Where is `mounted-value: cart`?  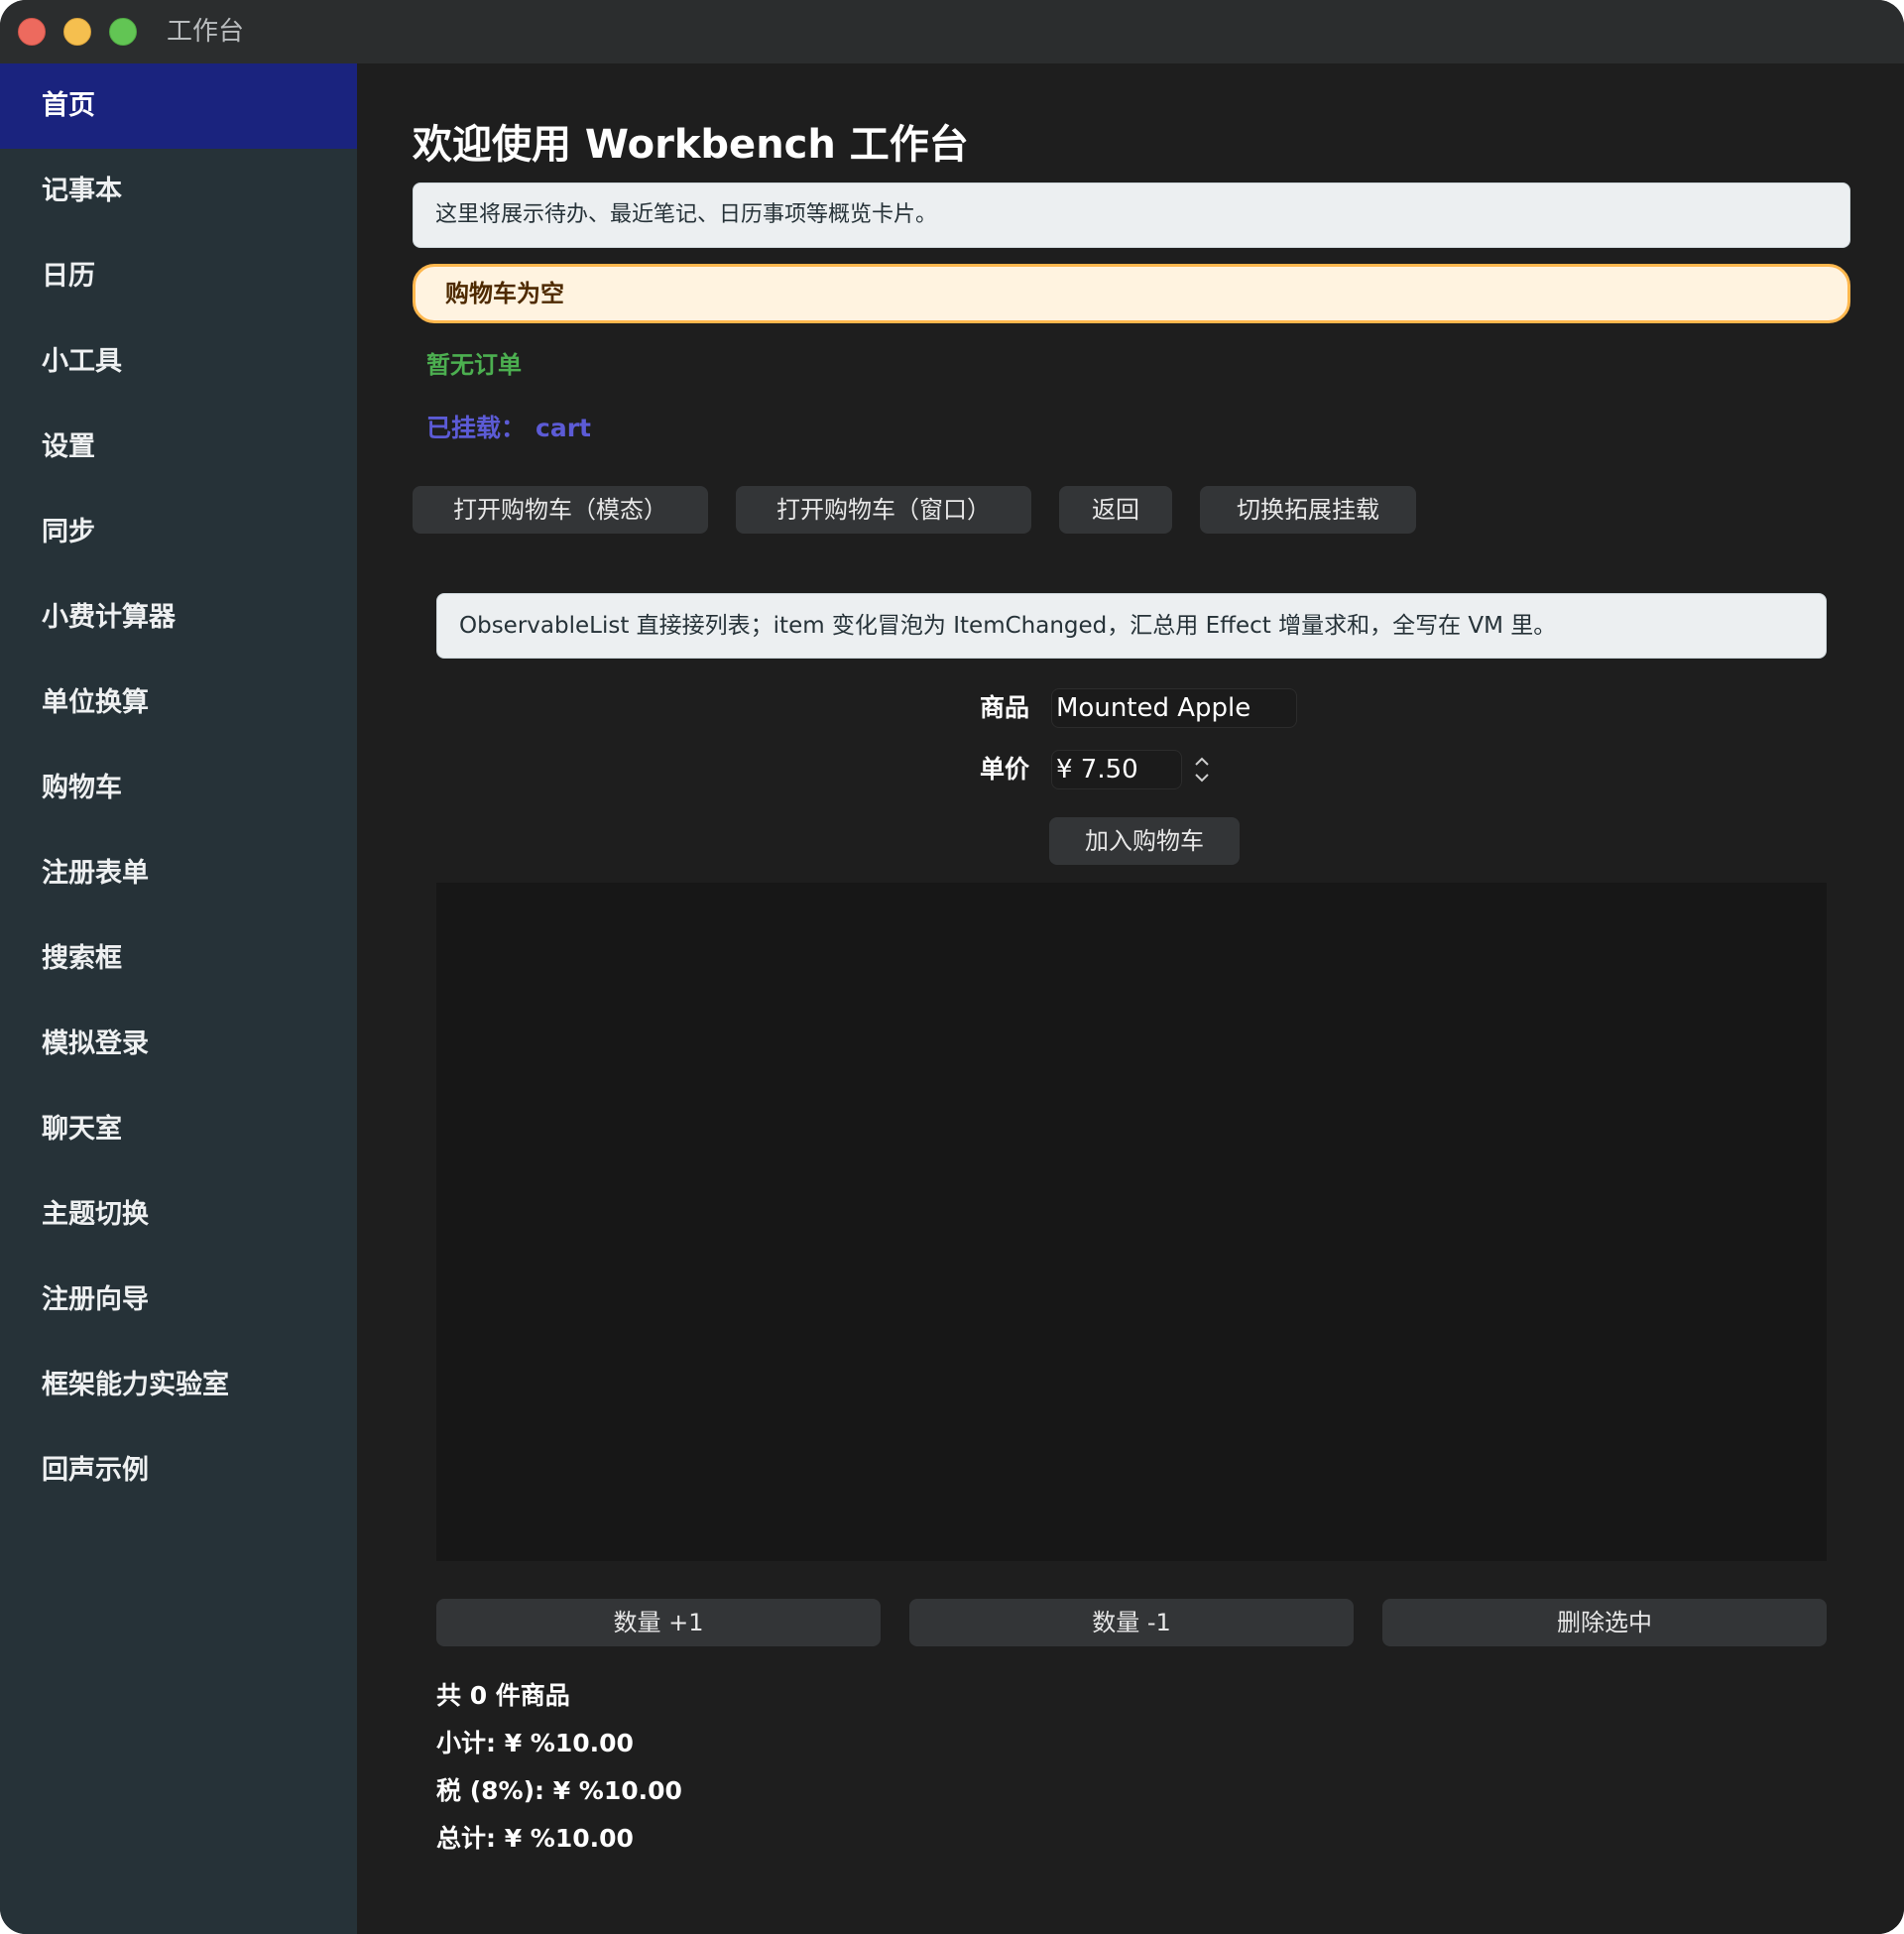 mounted-value: cart is located at coordinates (563, 428).